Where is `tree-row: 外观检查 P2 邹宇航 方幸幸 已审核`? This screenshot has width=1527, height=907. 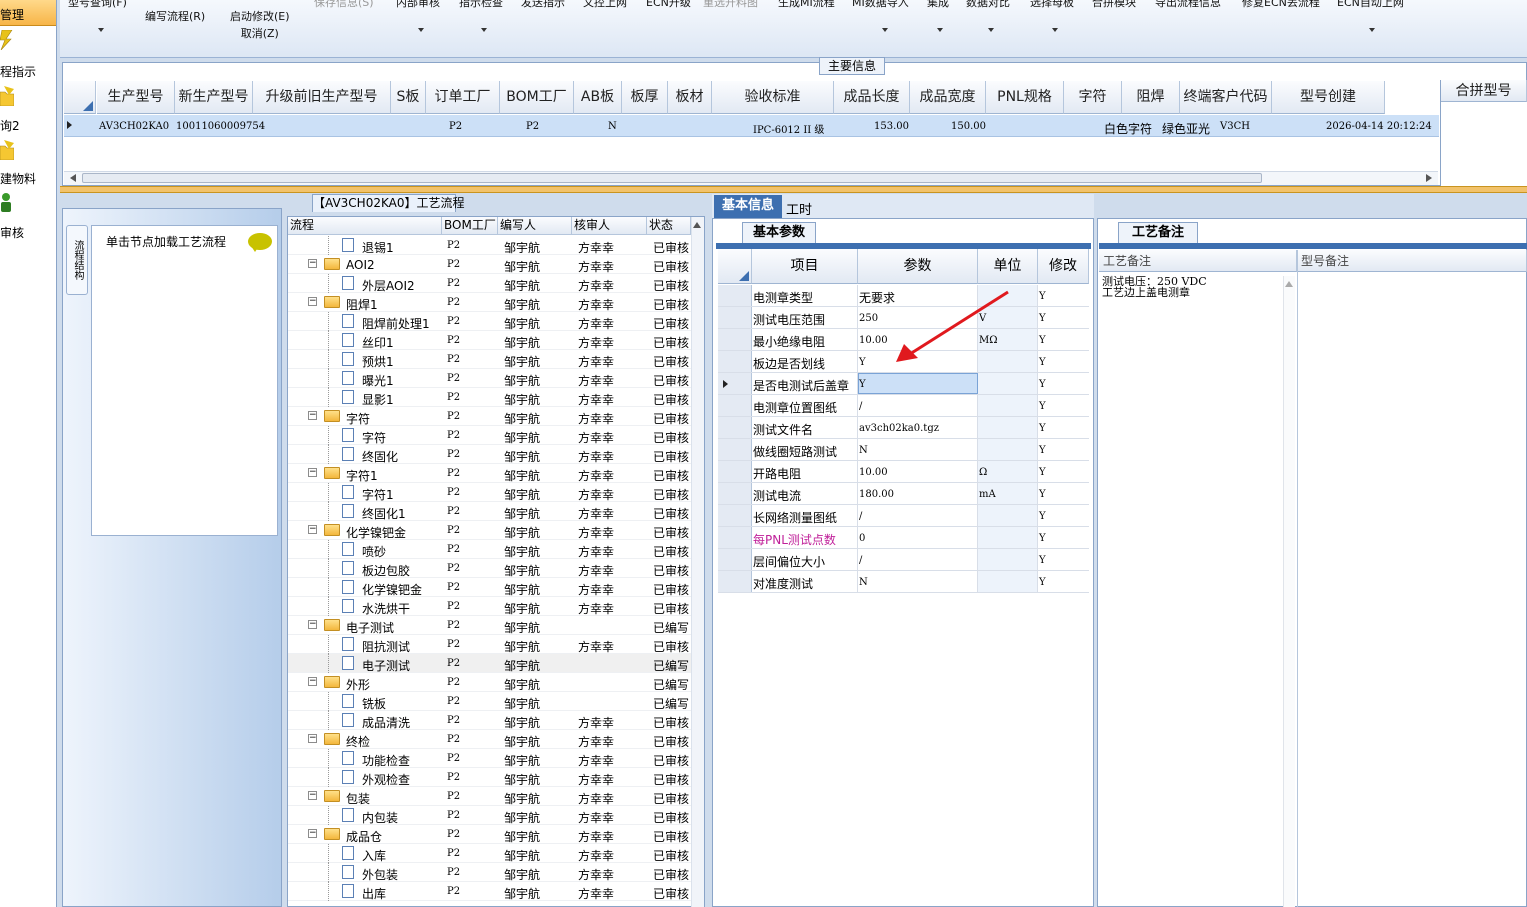 tree-row: 外观检查 P2 邹宇航 方幸幸 已审核 is located at coordinates (489, 777).